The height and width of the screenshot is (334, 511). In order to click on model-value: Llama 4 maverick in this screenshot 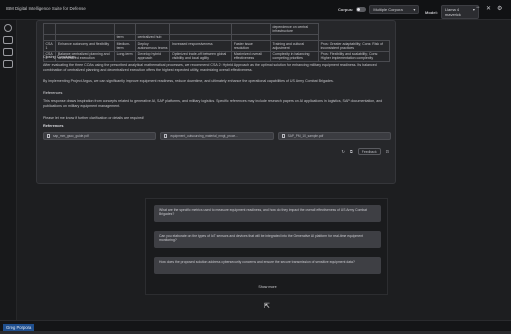, I will do `click(452, 12)`.